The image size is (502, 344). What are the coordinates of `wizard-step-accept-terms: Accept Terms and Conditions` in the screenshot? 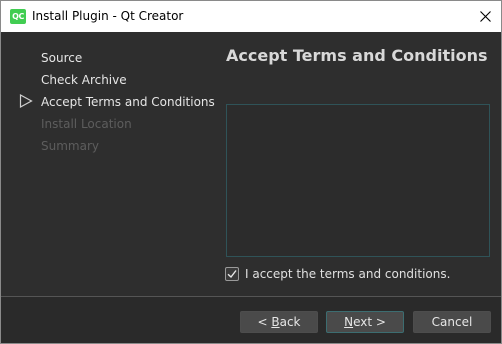 It's located at (128, 102).